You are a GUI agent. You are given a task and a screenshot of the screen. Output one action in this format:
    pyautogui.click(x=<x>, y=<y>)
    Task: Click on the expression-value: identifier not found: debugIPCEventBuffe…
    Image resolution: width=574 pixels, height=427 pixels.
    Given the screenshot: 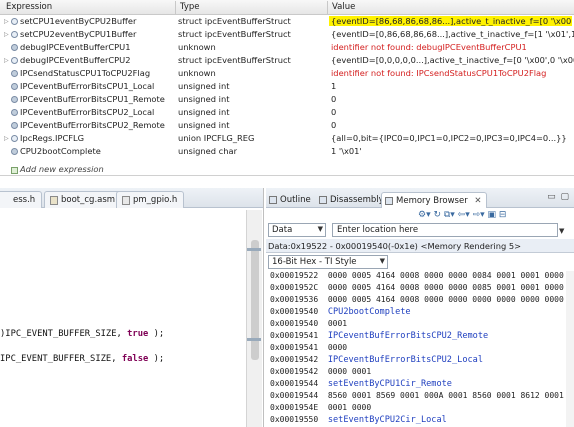 What is the action you would take?
    pyautogui.click(x=452, y=47)
    